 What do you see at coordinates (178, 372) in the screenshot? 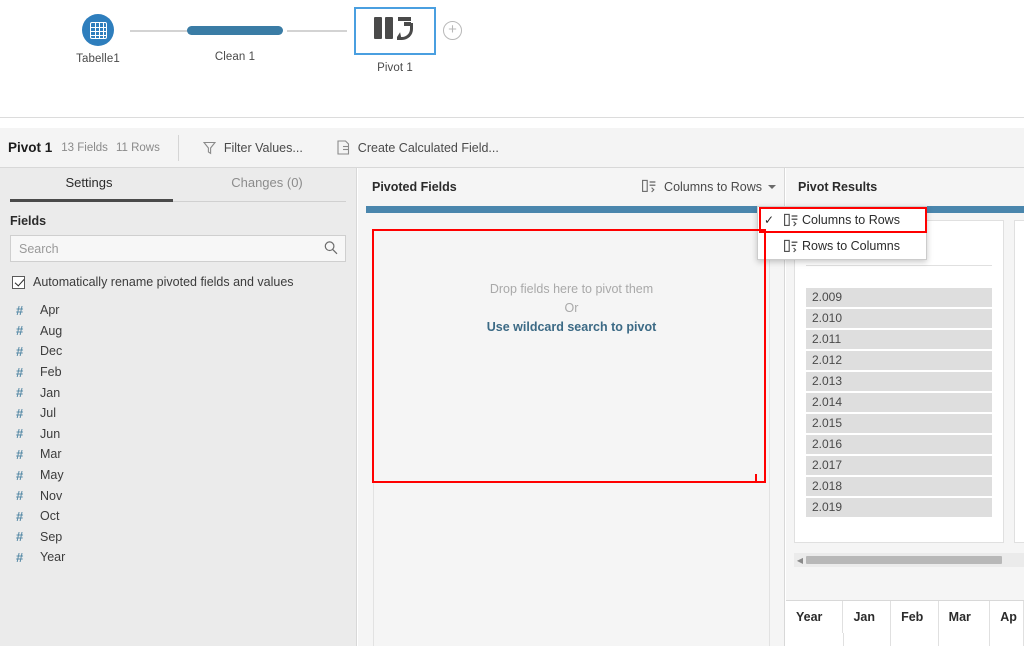
I see `field-item-feb: # Feb` at bounding box center [178, 372].